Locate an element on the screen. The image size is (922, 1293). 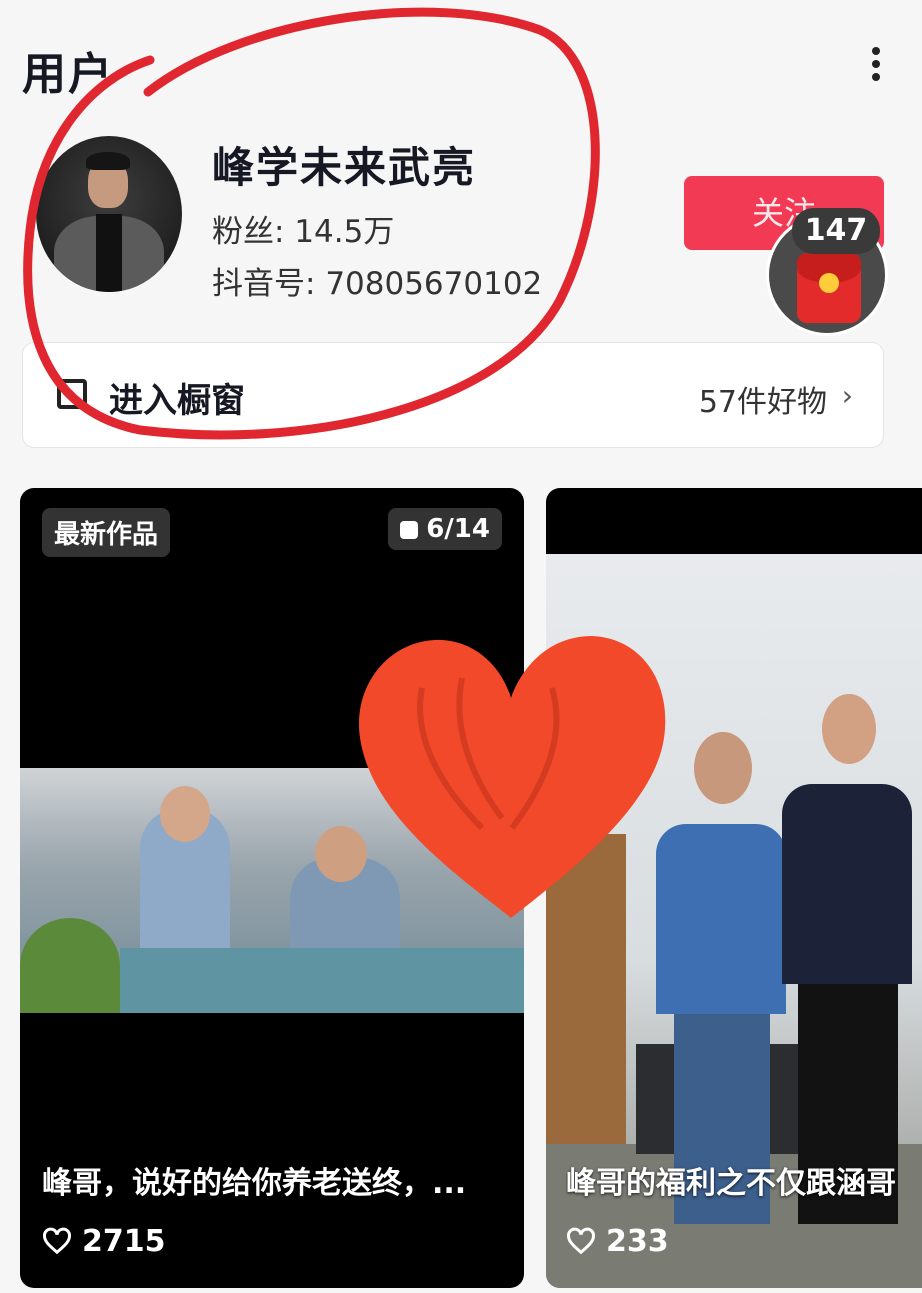
douyin-id: 抖音号: 70805670102 is located at coordinates (377, 280).